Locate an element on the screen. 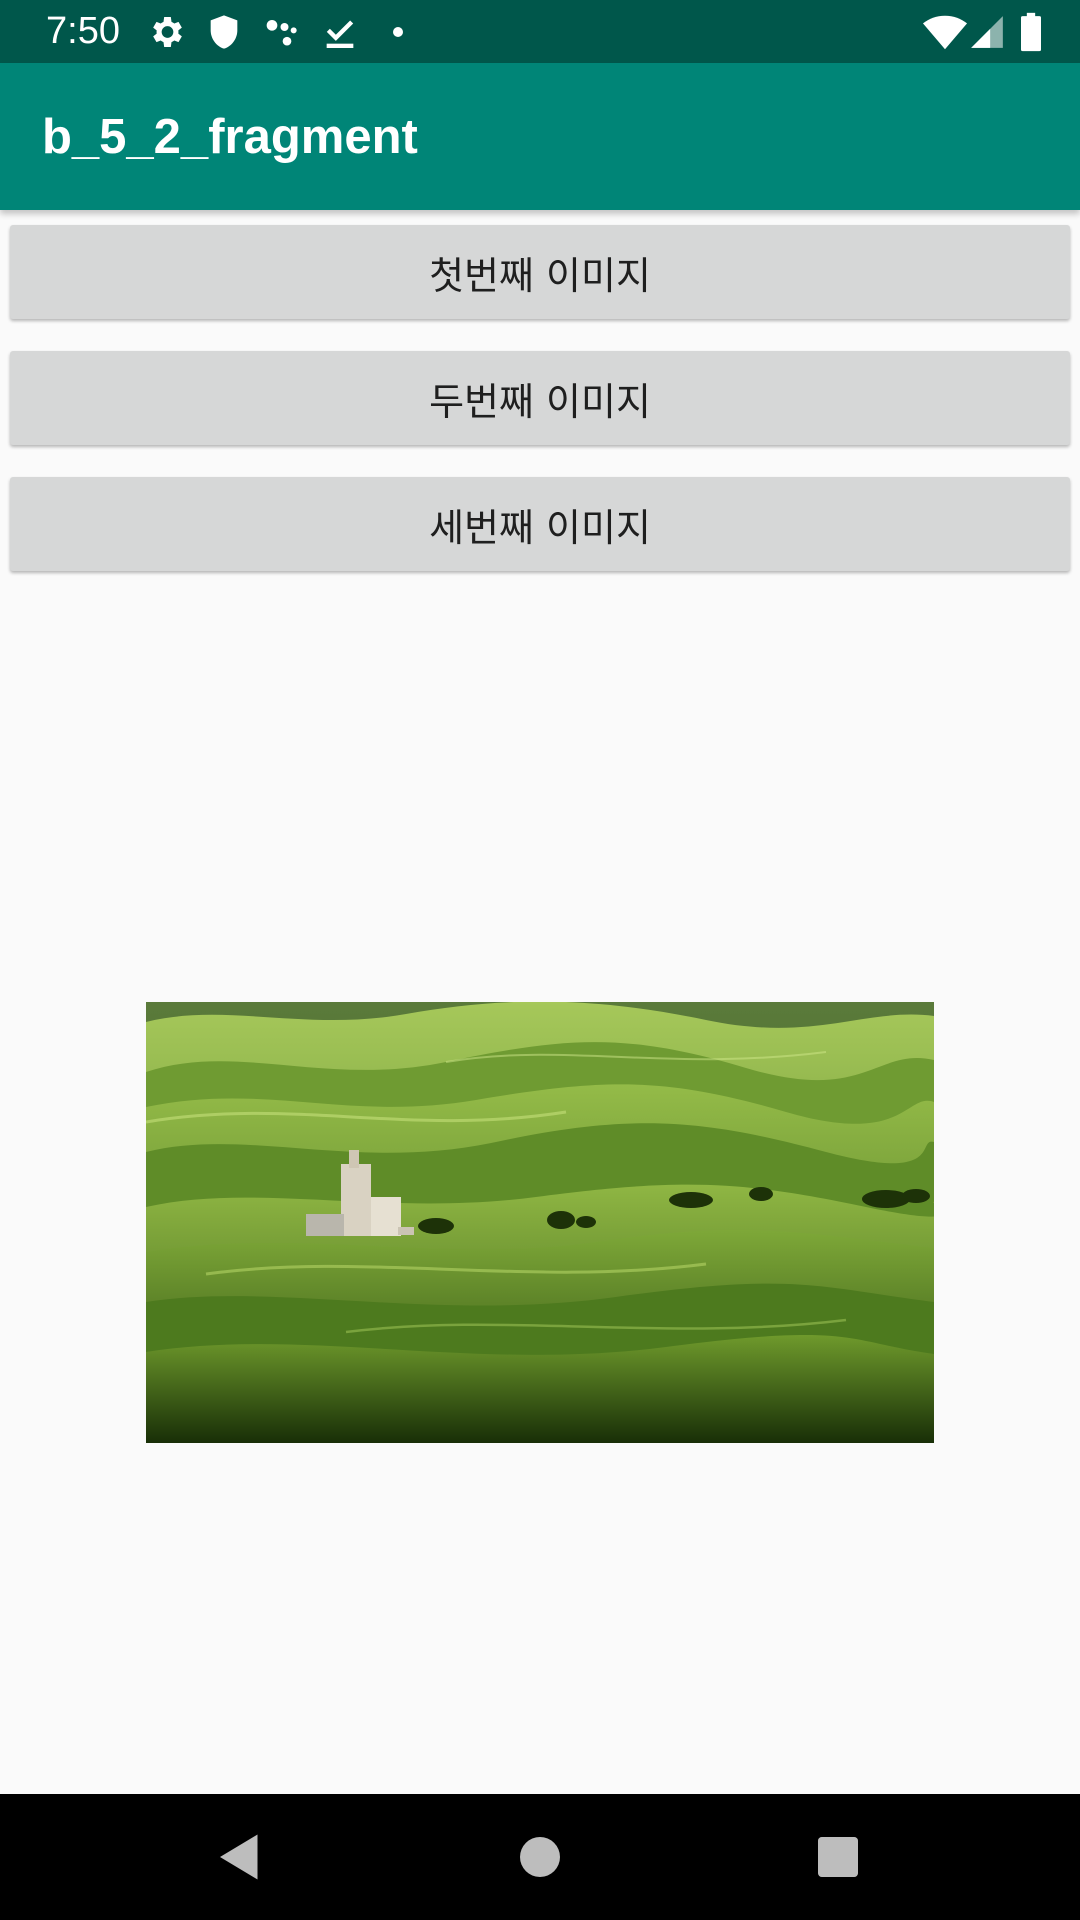 The height and width of the screenshot is (1920, 1080). home-icon is located at coordinates (540, 1857).